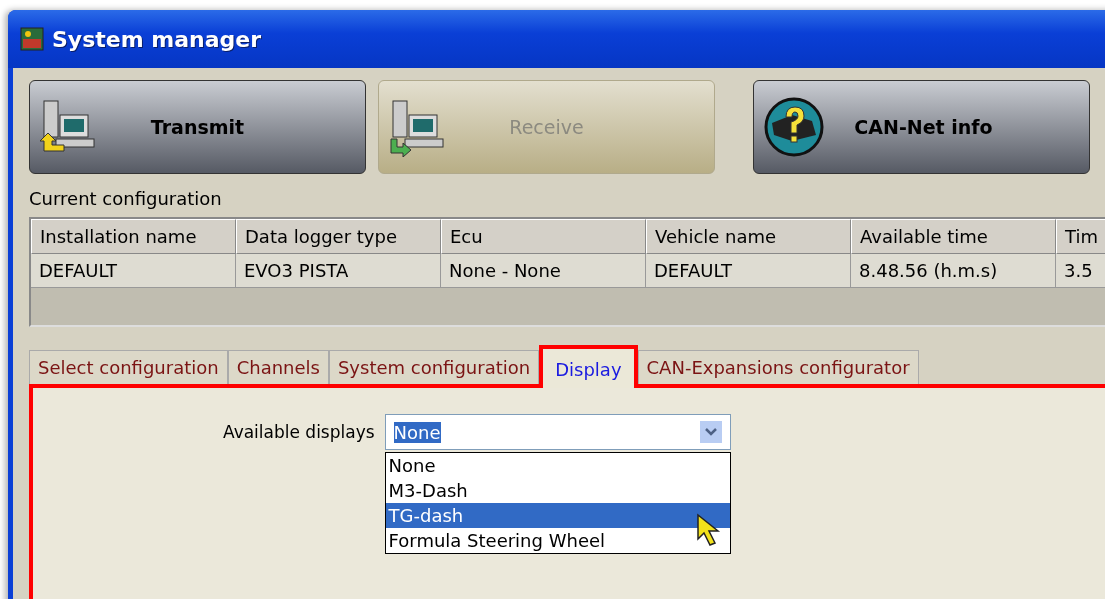 The height and width of the screenshot is (599, 1105). Describe the element at coordinates (197, 127) in the screenshot. I see `transmit-button: Transmit` at that location.